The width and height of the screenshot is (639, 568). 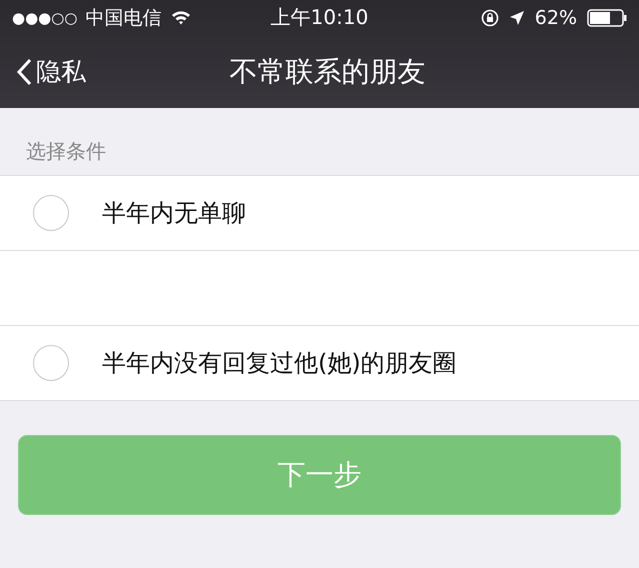 What do you see at coordinates (607, 17) in the screenshot?
I see `battery-icon` at bounding box center [607, 17].